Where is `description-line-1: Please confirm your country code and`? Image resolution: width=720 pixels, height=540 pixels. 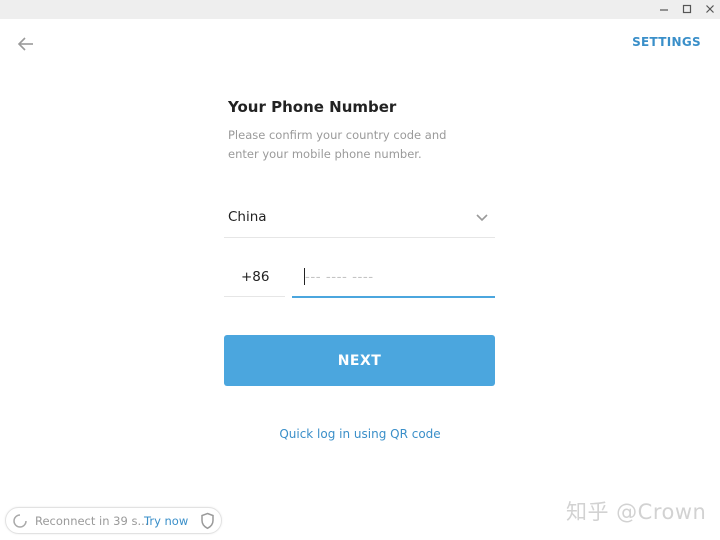
description-line-1: Please confirm your country code and is located at coordinates (337, 135).